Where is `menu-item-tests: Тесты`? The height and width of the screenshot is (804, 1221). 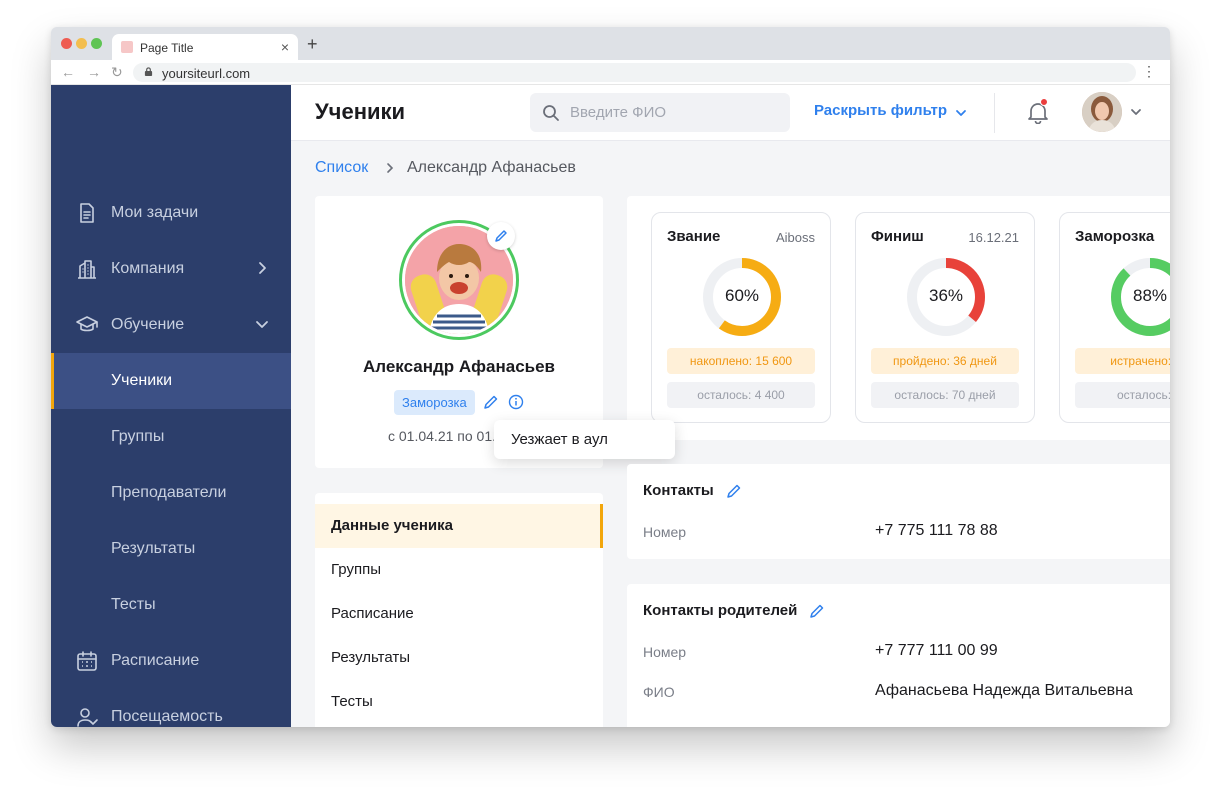
menu-item-tests: Тесты is located at coordinates (459, 702).